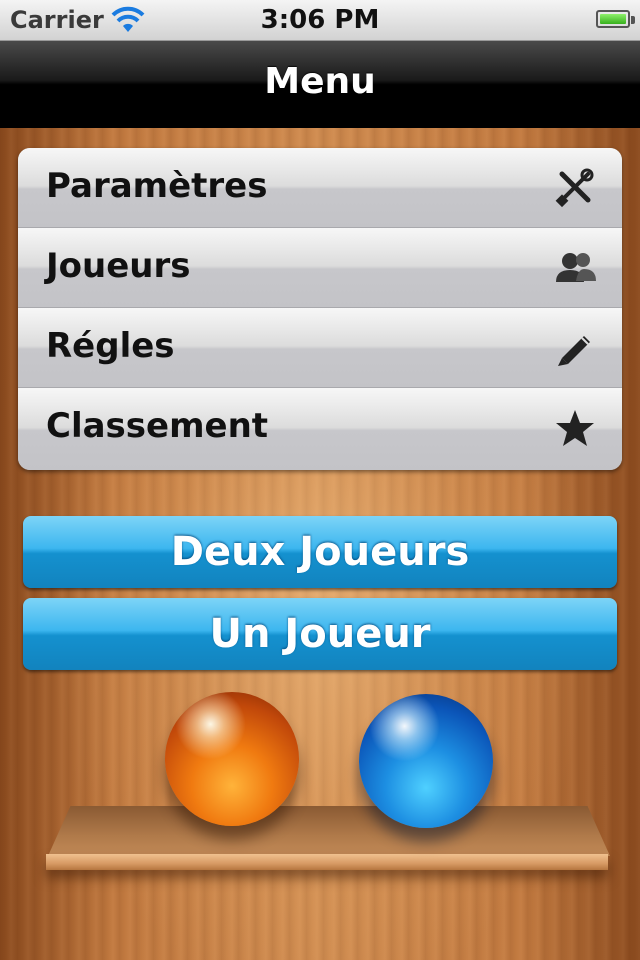 This screenshot has height=960, width=640. I want to click on menu-item-parametres: Paramètres, so click(320, 188).